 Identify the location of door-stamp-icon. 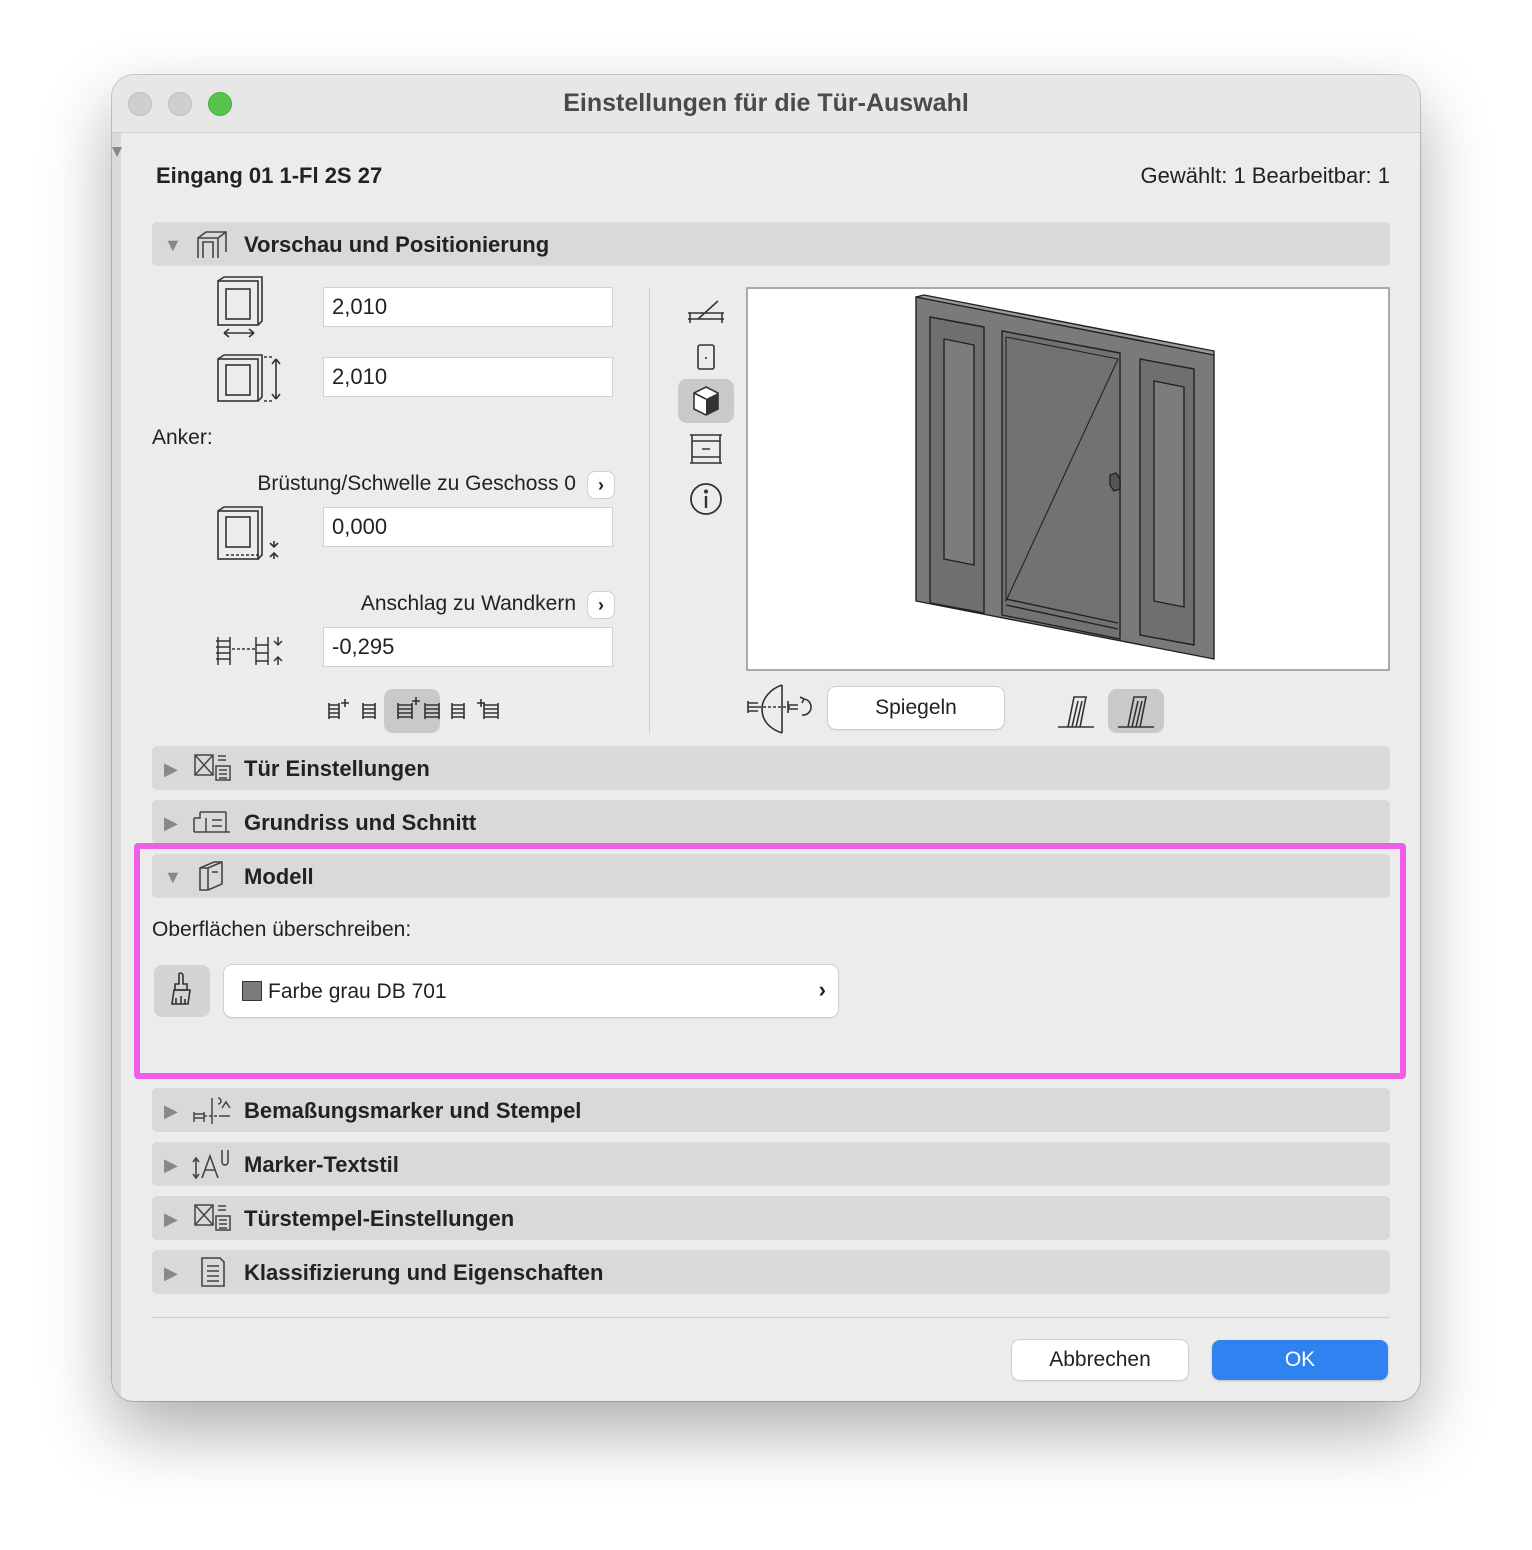
(212, 1218).